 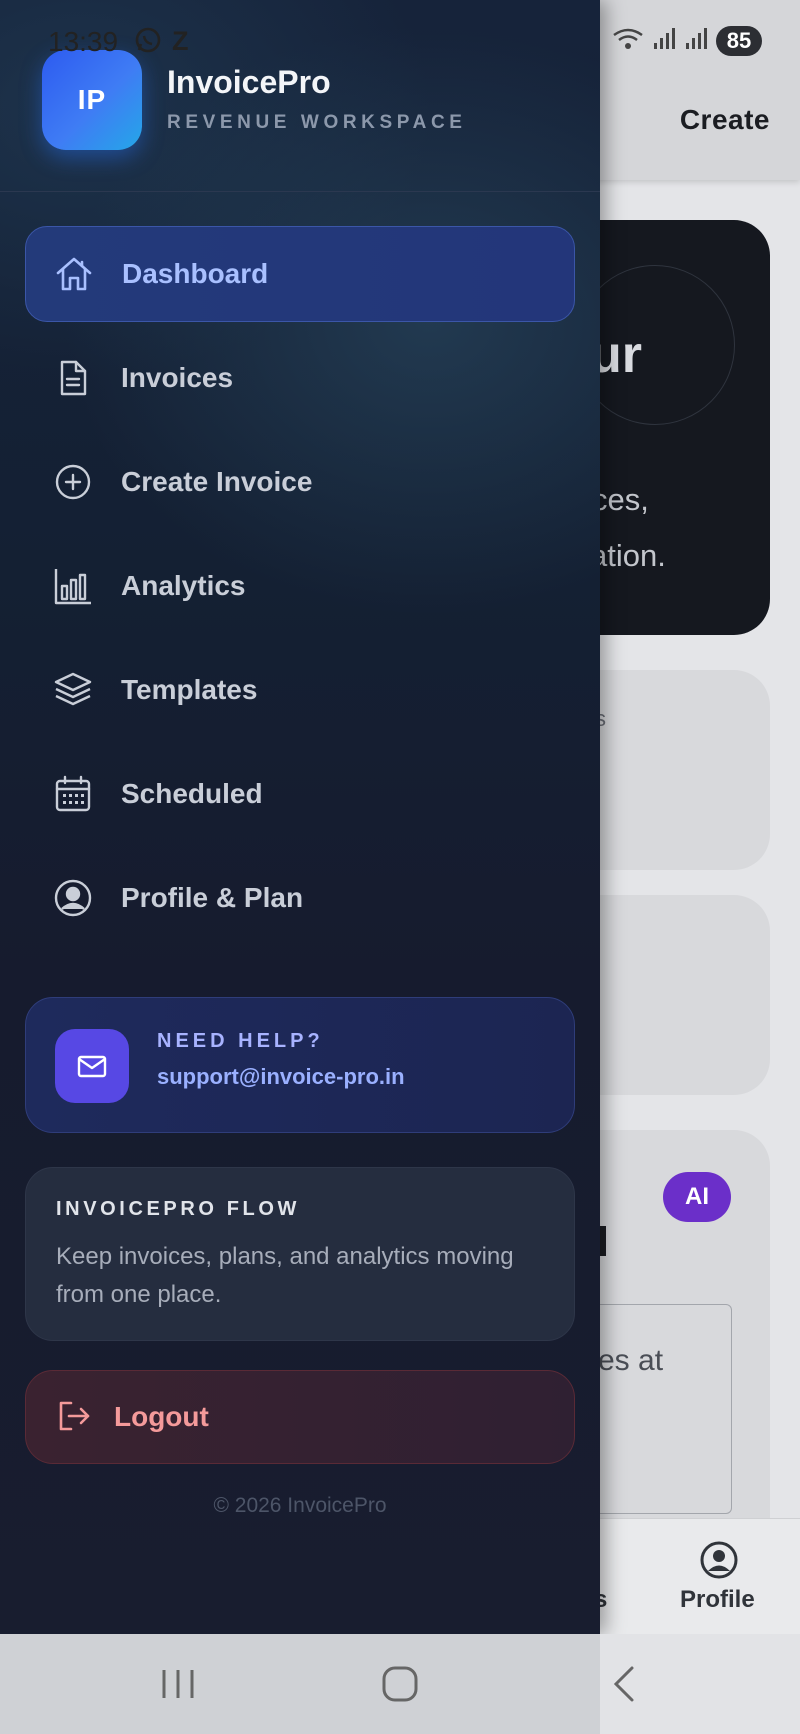 I want to click on document-icon, so click(x=73, y=378).